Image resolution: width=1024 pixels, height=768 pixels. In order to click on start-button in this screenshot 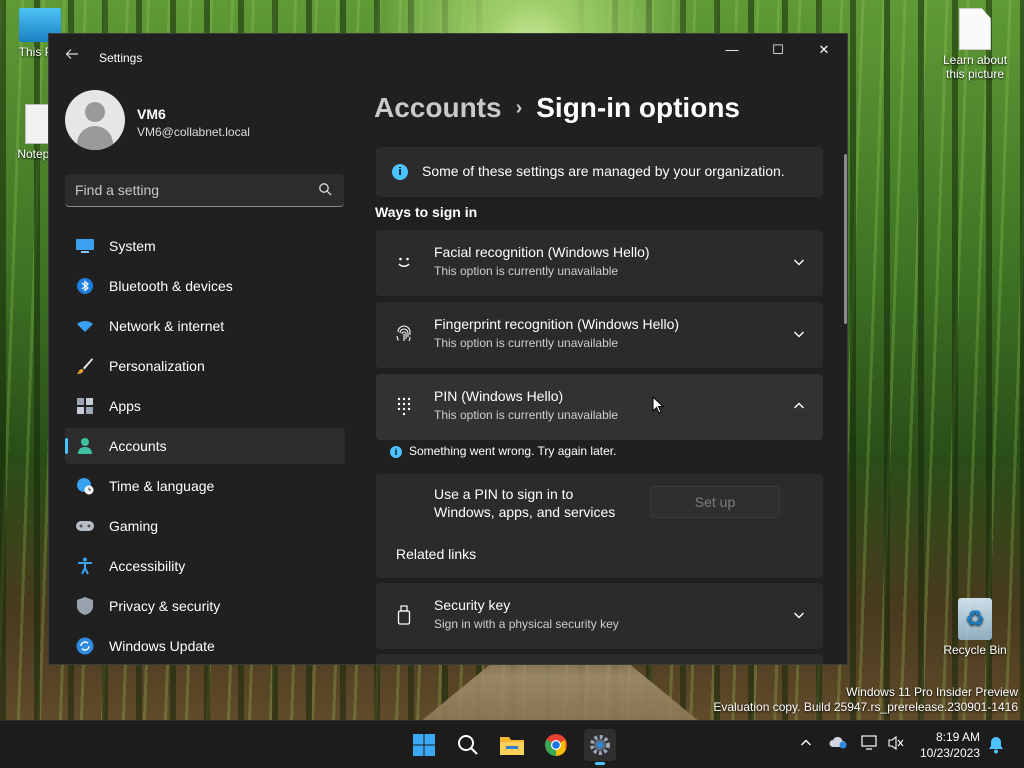, I will do `click(424, 745)`.